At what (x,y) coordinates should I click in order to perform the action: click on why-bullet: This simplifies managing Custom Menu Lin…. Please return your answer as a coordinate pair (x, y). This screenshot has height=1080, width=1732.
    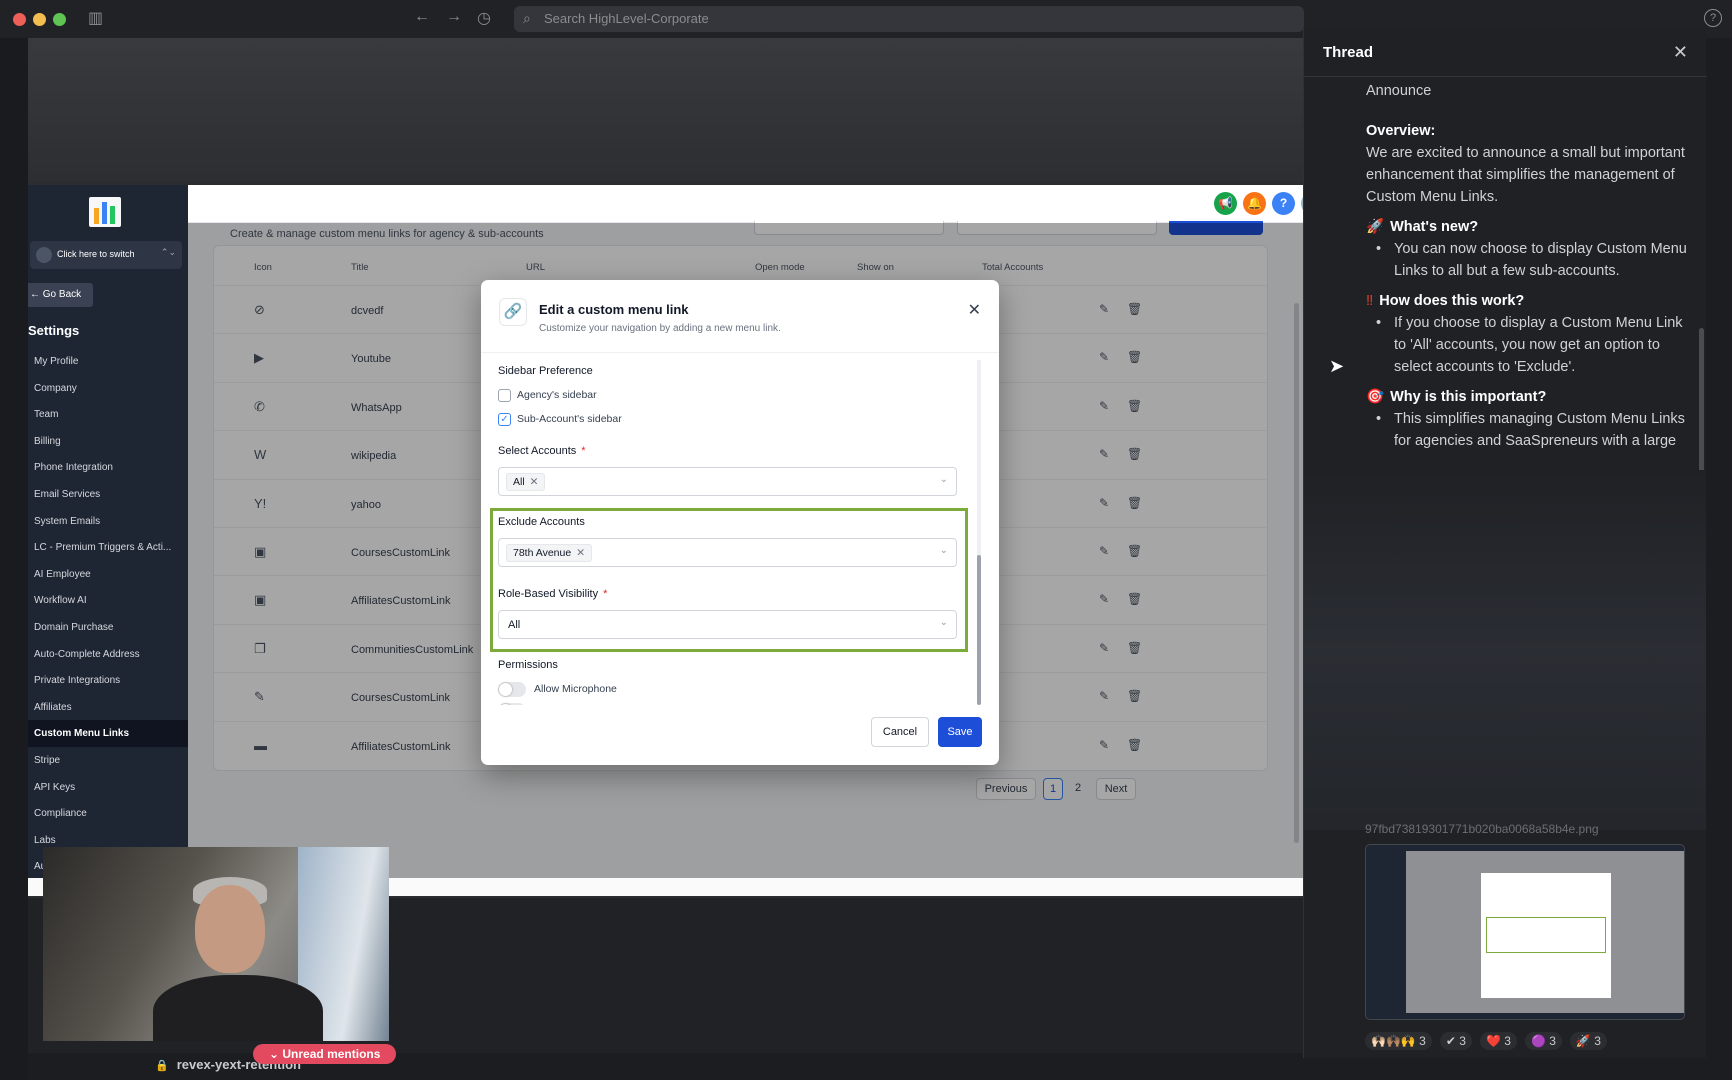
    Looking at the image, I should click on (1537, 430).